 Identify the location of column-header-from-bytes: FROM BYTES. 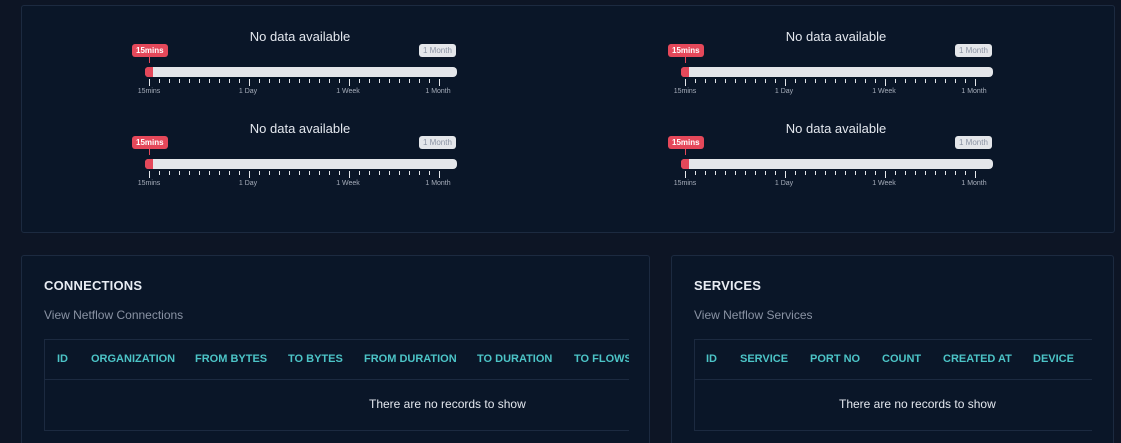
(231, 359).